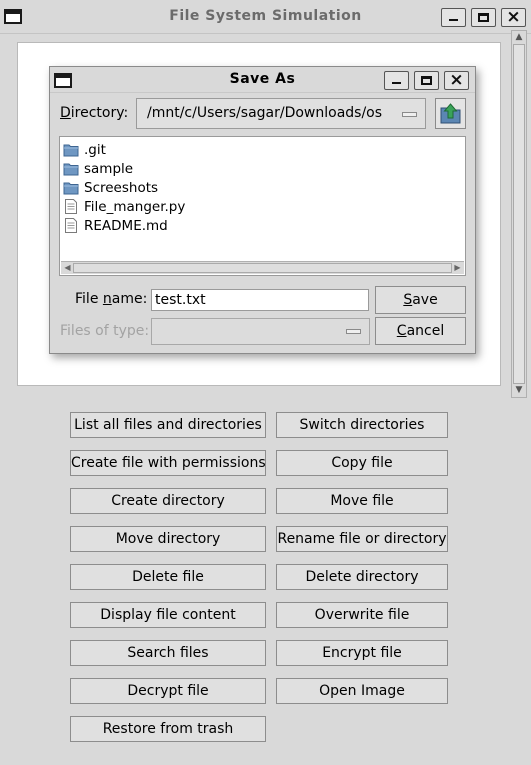 This screenshot has height=765, width=531. Describe the element at coordinates (519, 390) in the screenshot. I see `scroll-down-arrow-icon: ▼` at that location.